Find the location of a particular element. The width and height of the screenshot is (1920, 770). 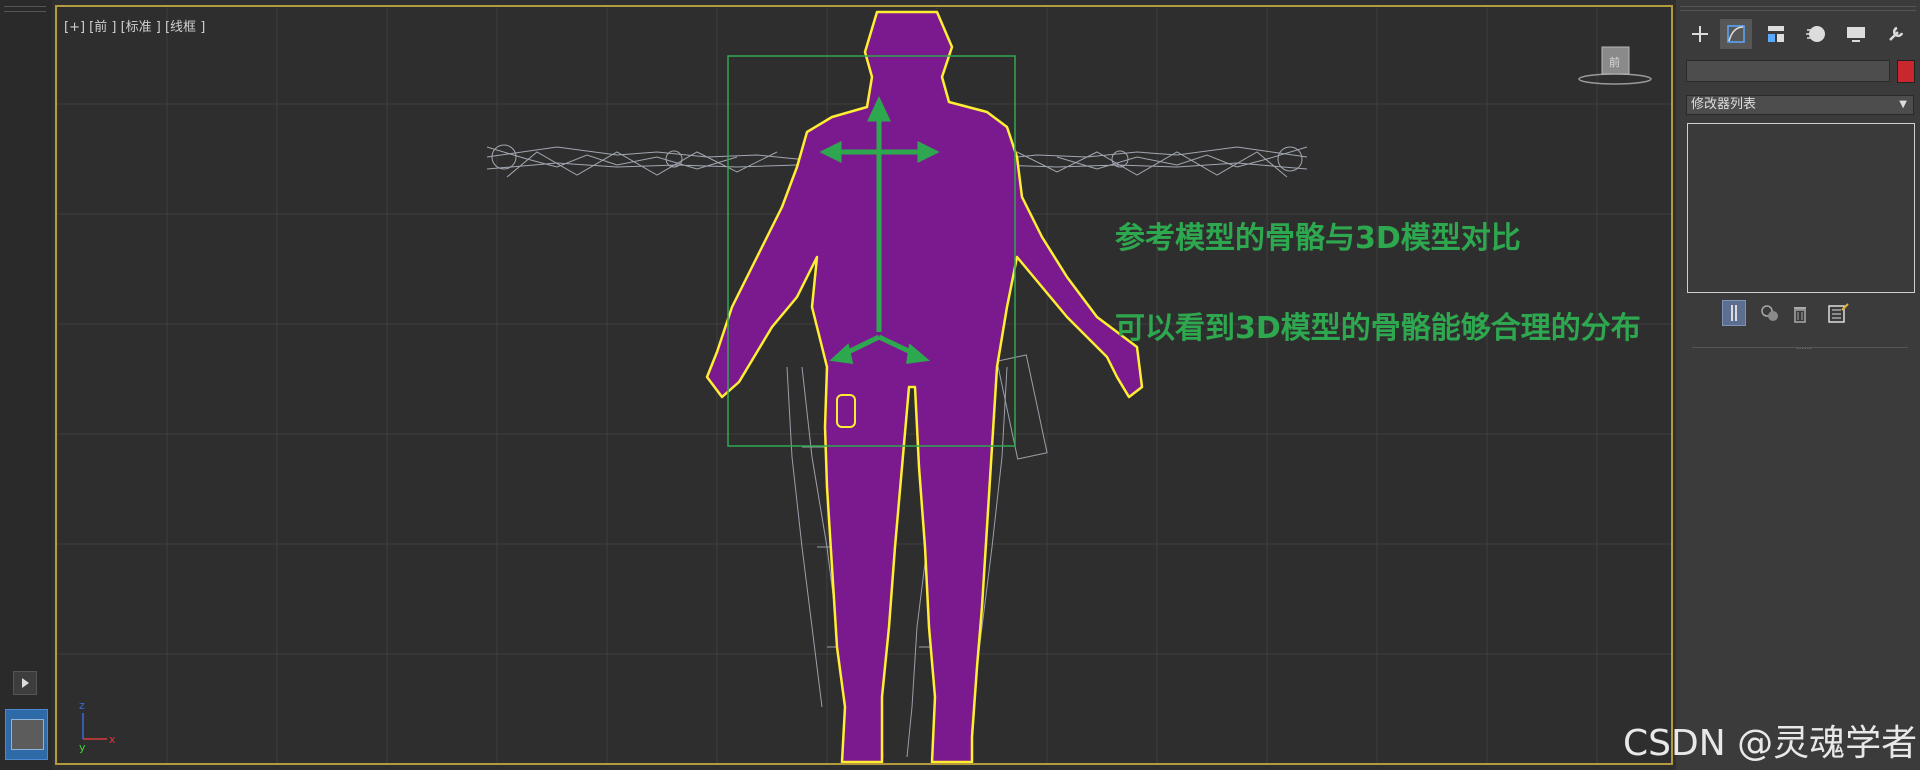

object-color-swatch is located at coordinates (1906, 71).